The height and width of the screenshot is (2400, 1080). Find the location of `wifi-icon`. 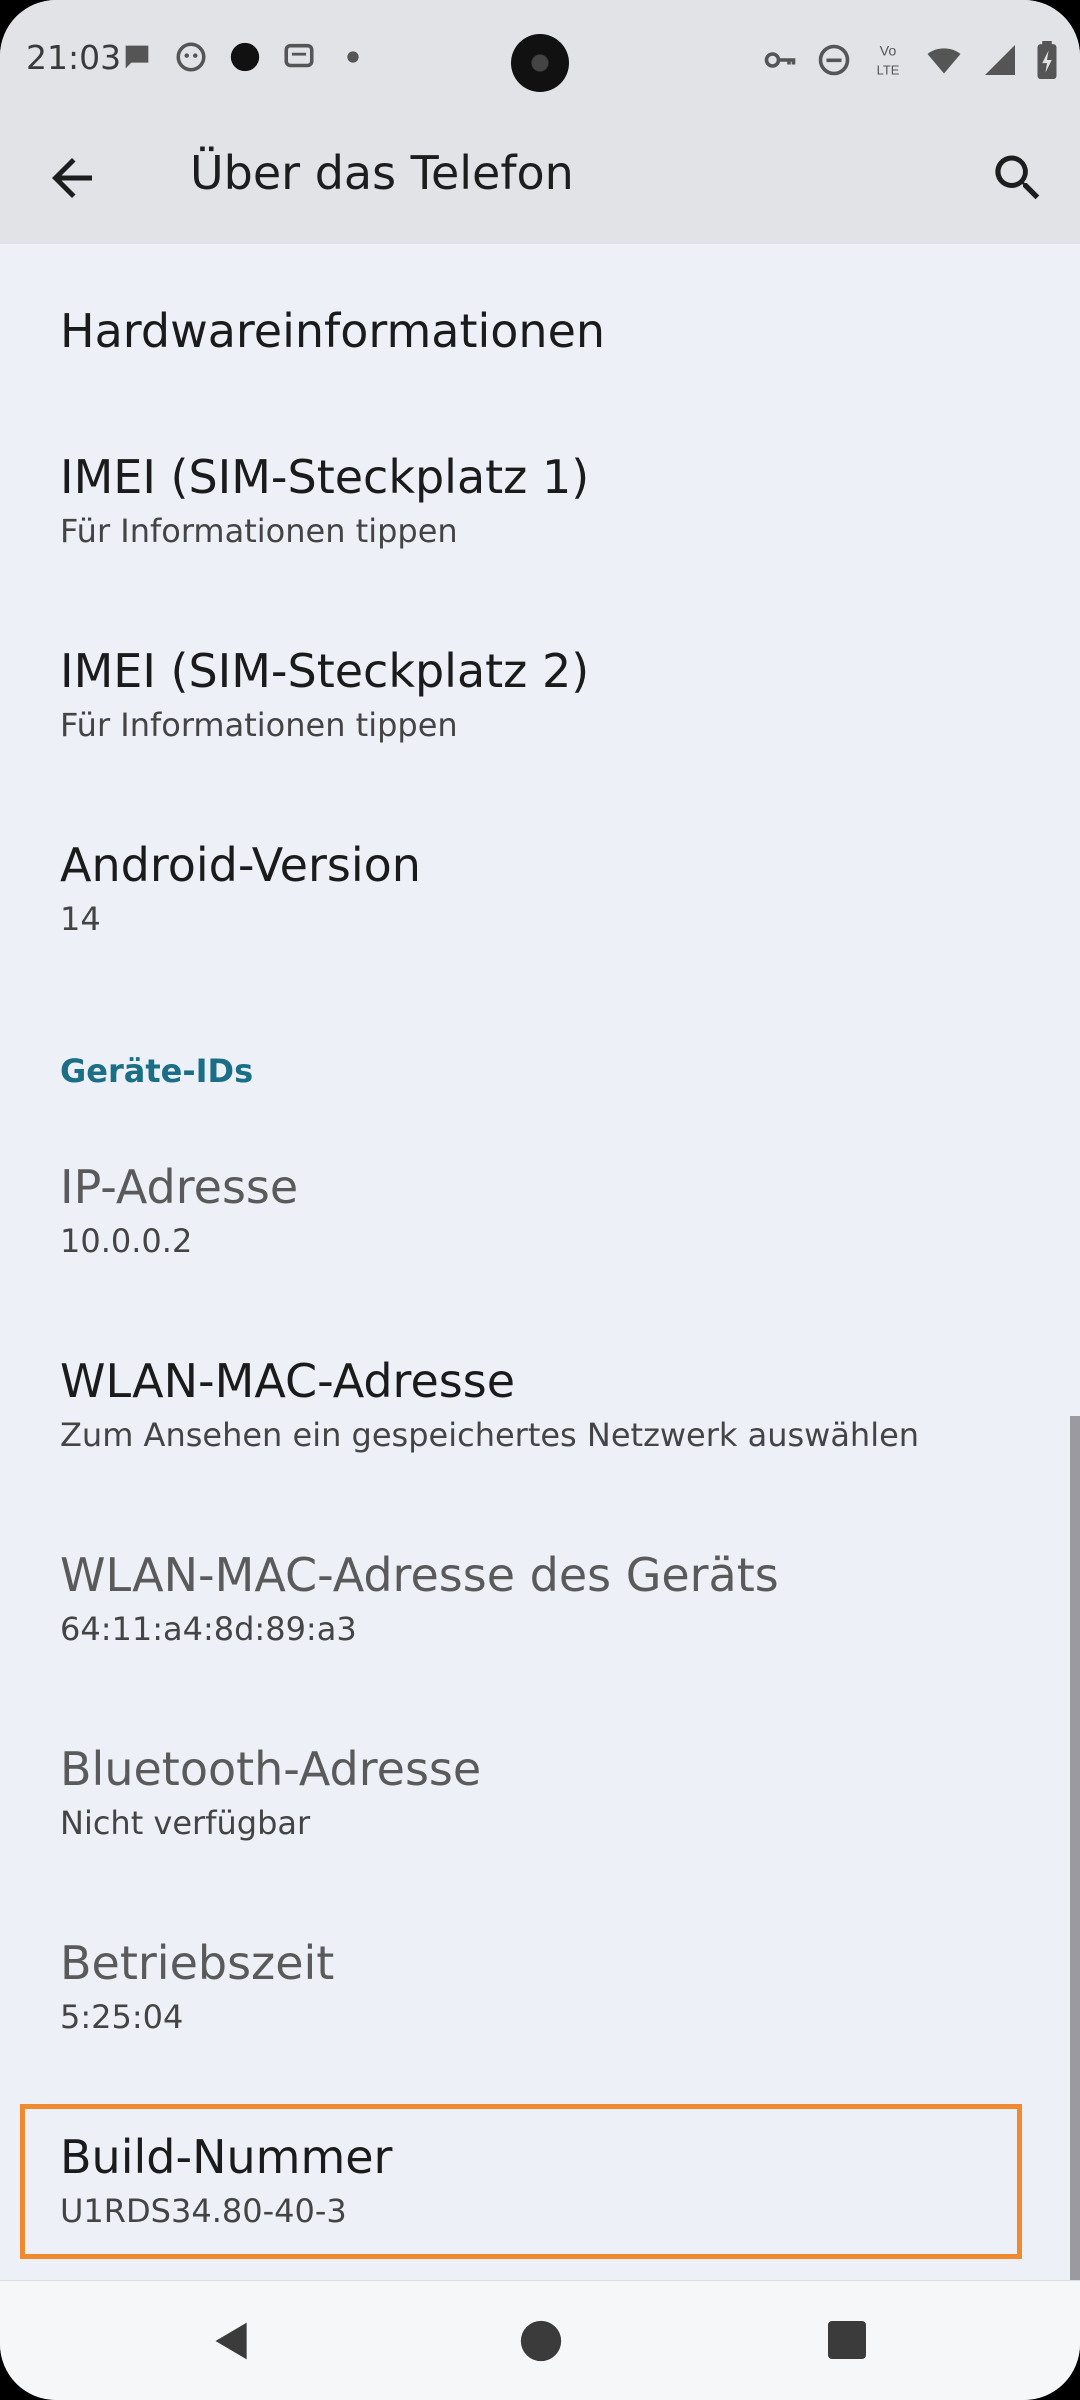

wifi-icon is located at coordinates (944, 61).